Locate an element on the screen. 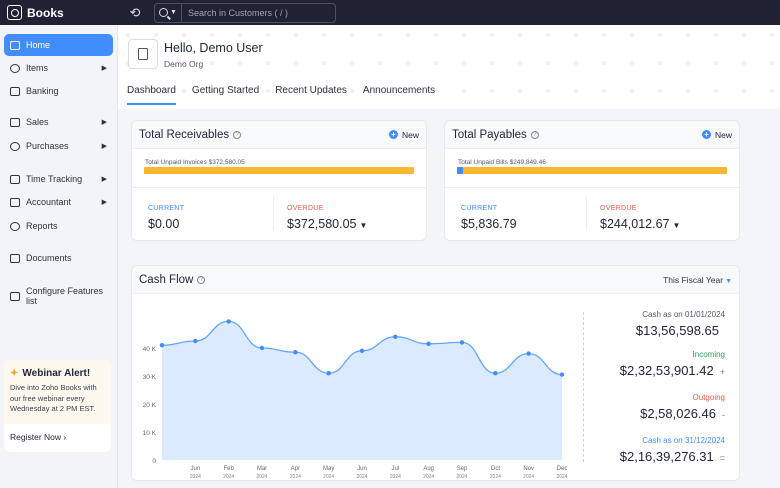 Image resolution: width=780 pixels, height=488 pixels. summary-sign: = is located at coordinates (722, 458).